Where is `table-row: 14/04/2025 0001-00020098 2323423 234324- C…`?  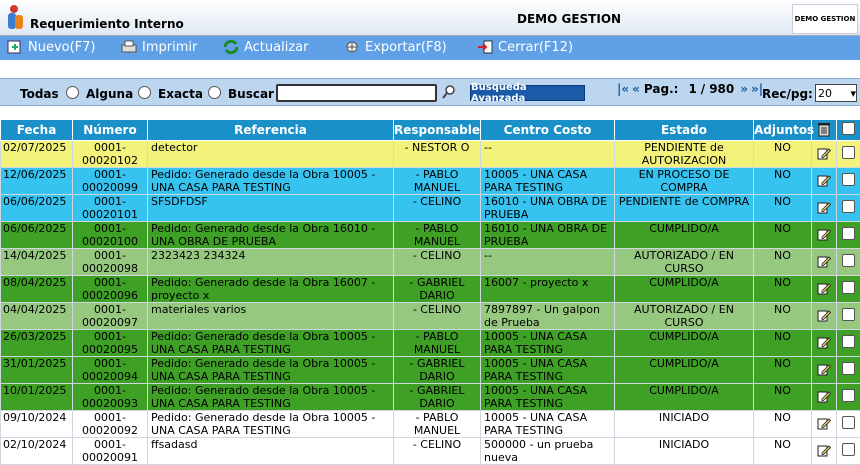
table-row: 14/04/2025 0001-00020098 2323423 234324- C… is located at coordinates (430, 262).